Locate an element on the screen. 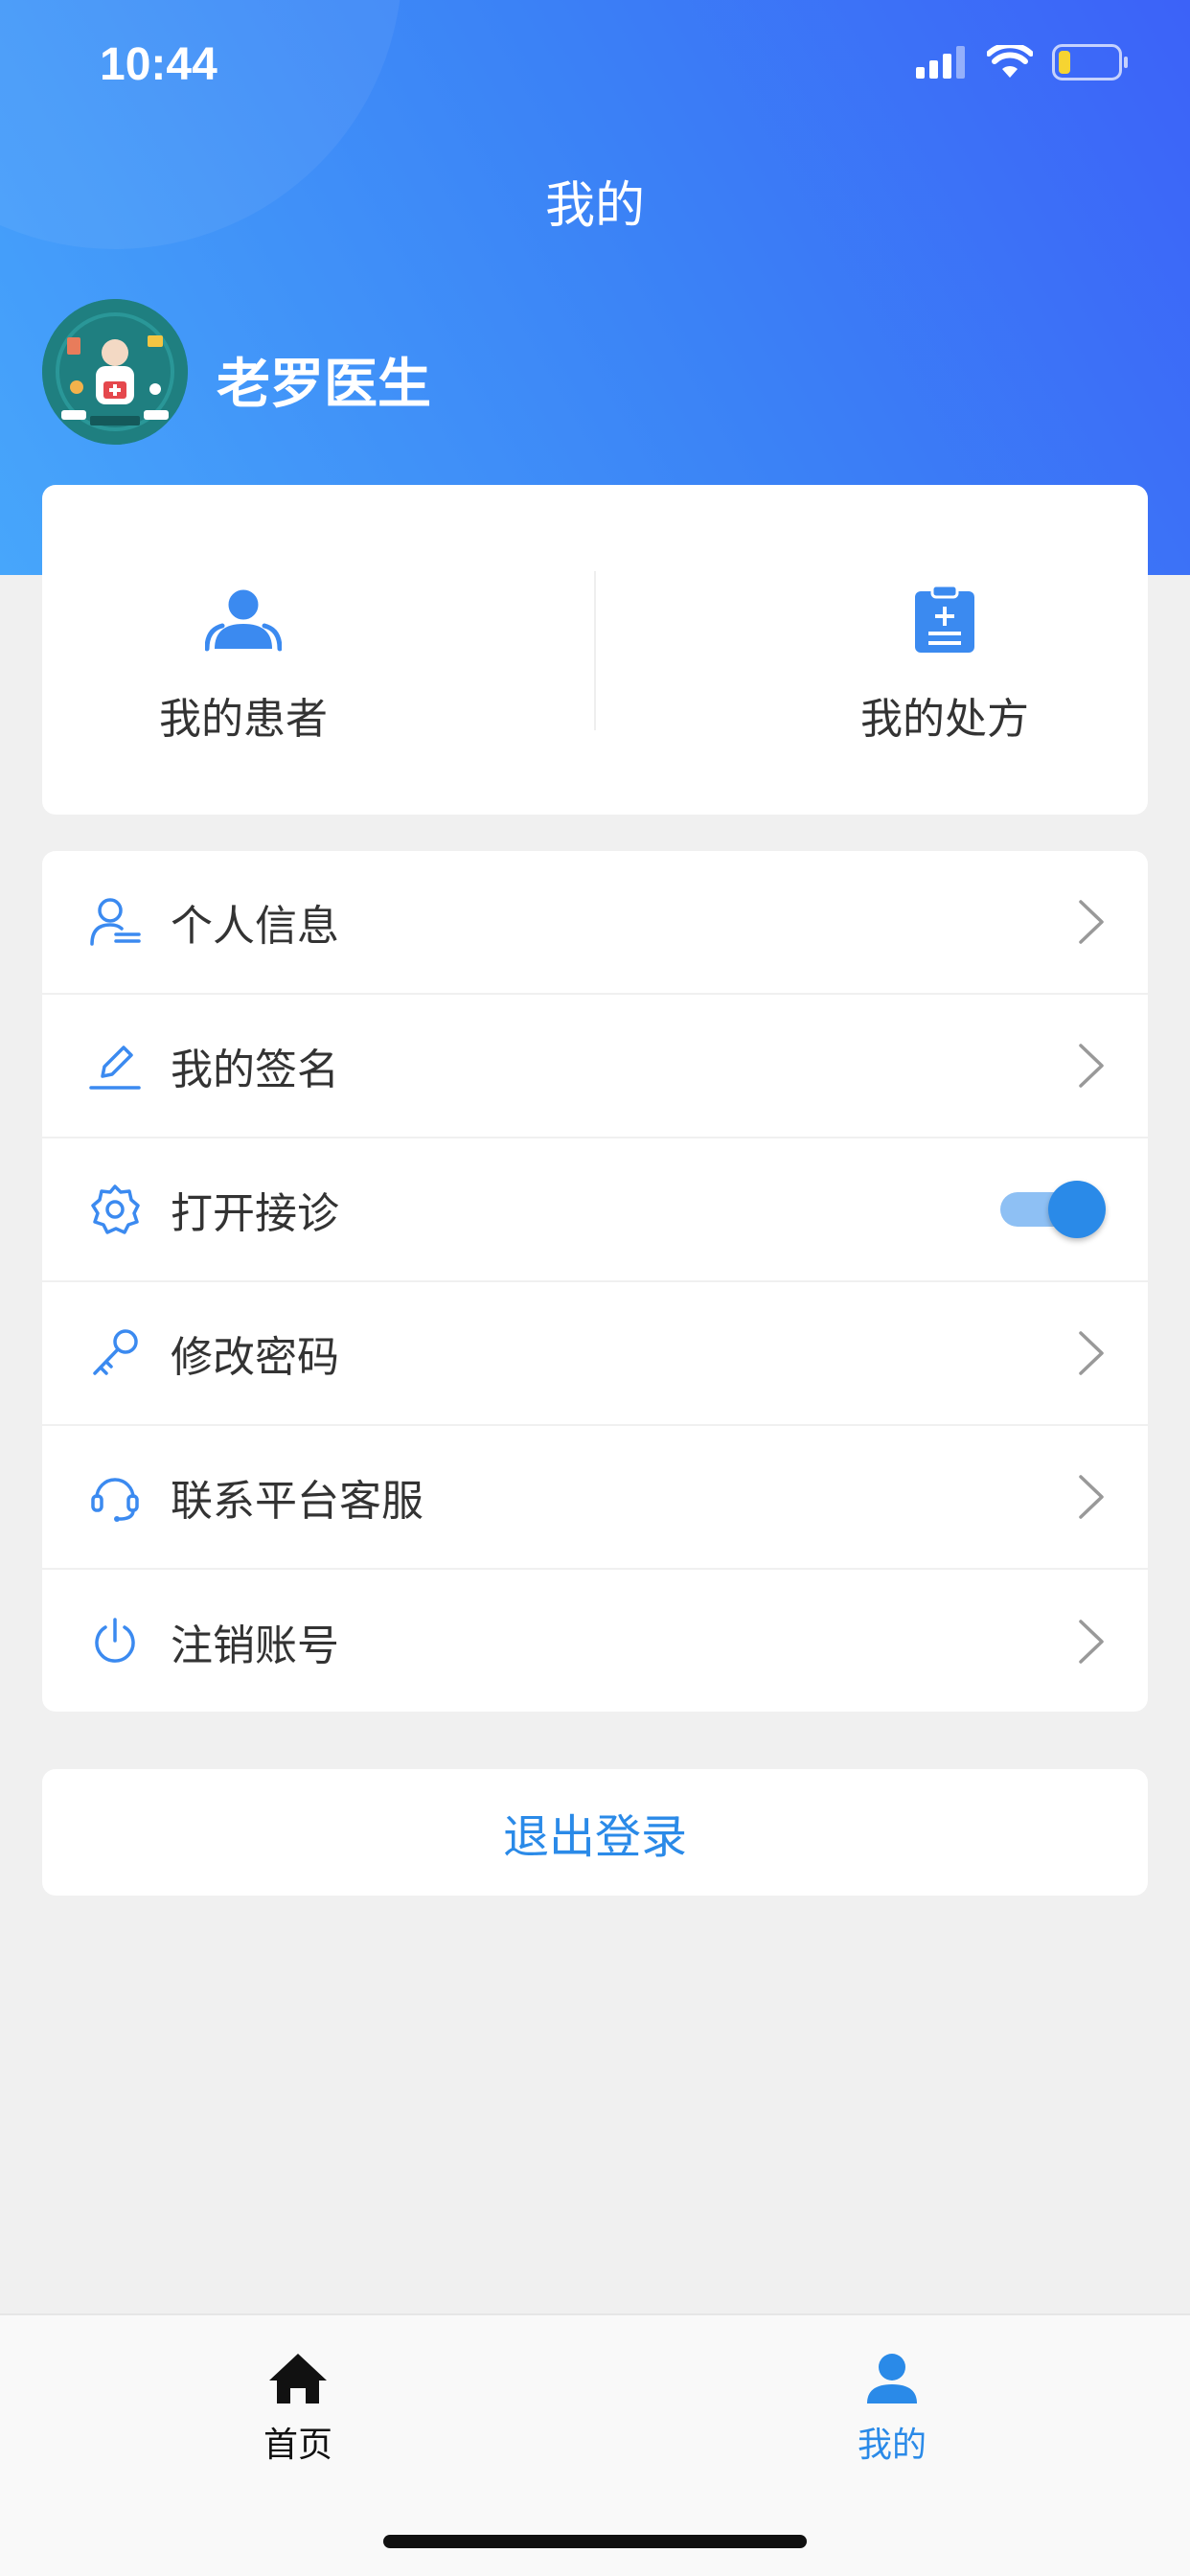  my-prescriptions-label: 我的处方 is located at coordinates (945, 719).